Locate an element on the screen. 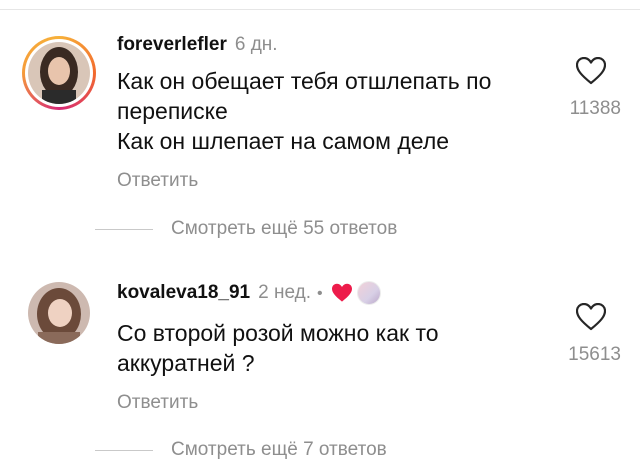  avatar-foreverlefler is located at coordinates (59, 73).